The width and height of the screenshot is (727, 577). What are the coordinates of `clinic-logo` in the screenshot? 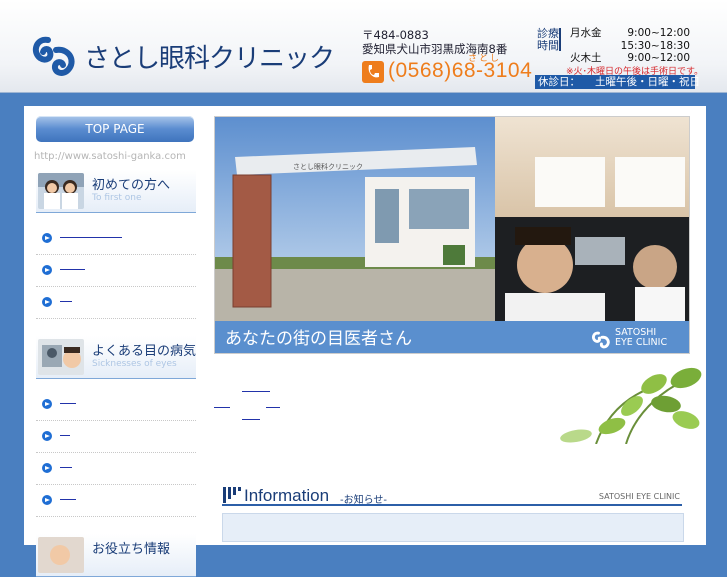 It's located at (54, 54).